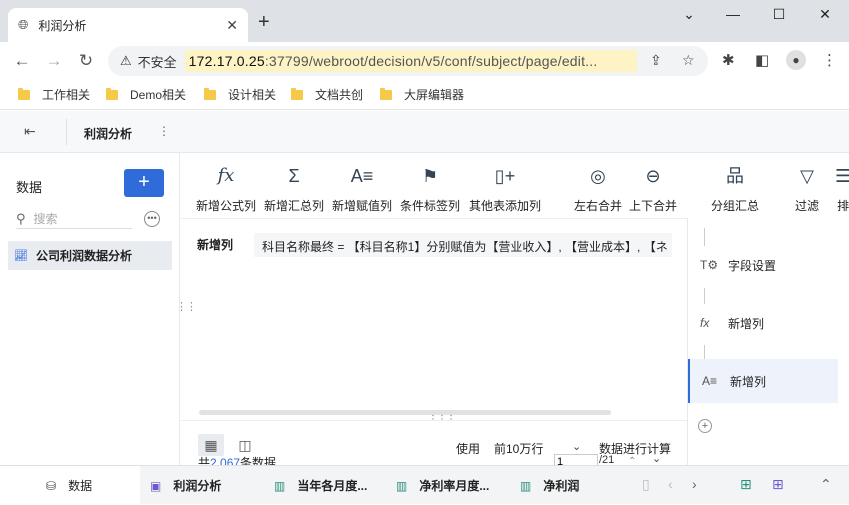 This screenshot has width=849, height=505. What do you see at coordinates (653, 188) in the screenshot?
I see `ribbon-button-up-down-merge: ⊖ 上下合并` at bounding box center [653, 188].